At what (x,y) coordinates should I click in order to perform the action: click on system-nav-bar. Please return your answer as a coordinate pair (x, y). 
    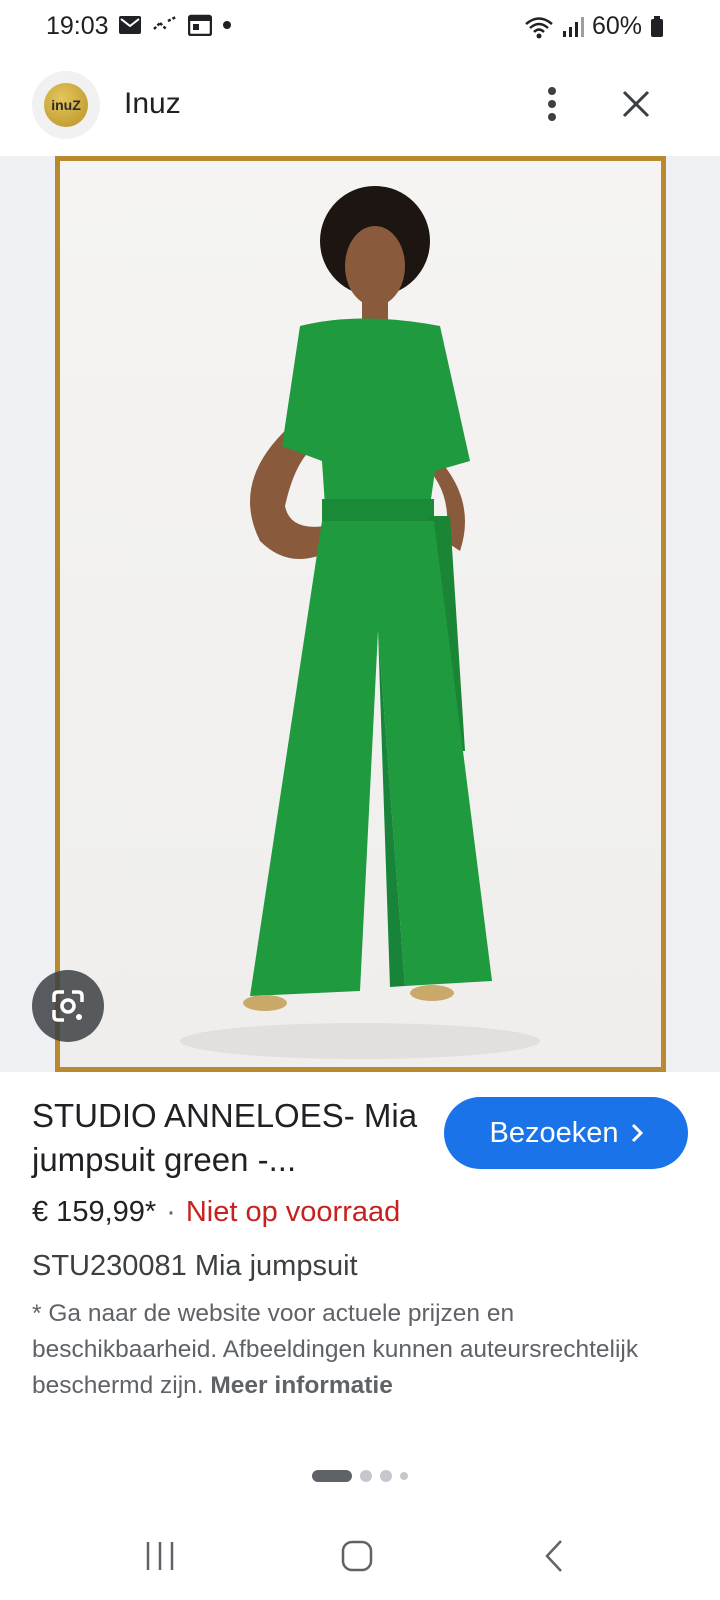
    Looking at the image, I should click on (360, 1554).